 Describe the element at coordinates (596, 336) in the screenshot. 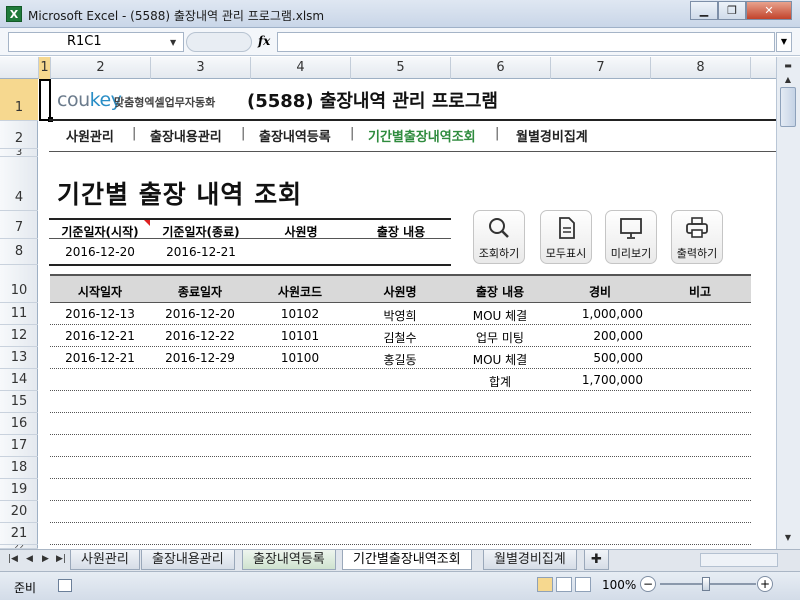

I see `expense-cell: 200,000` at that location.